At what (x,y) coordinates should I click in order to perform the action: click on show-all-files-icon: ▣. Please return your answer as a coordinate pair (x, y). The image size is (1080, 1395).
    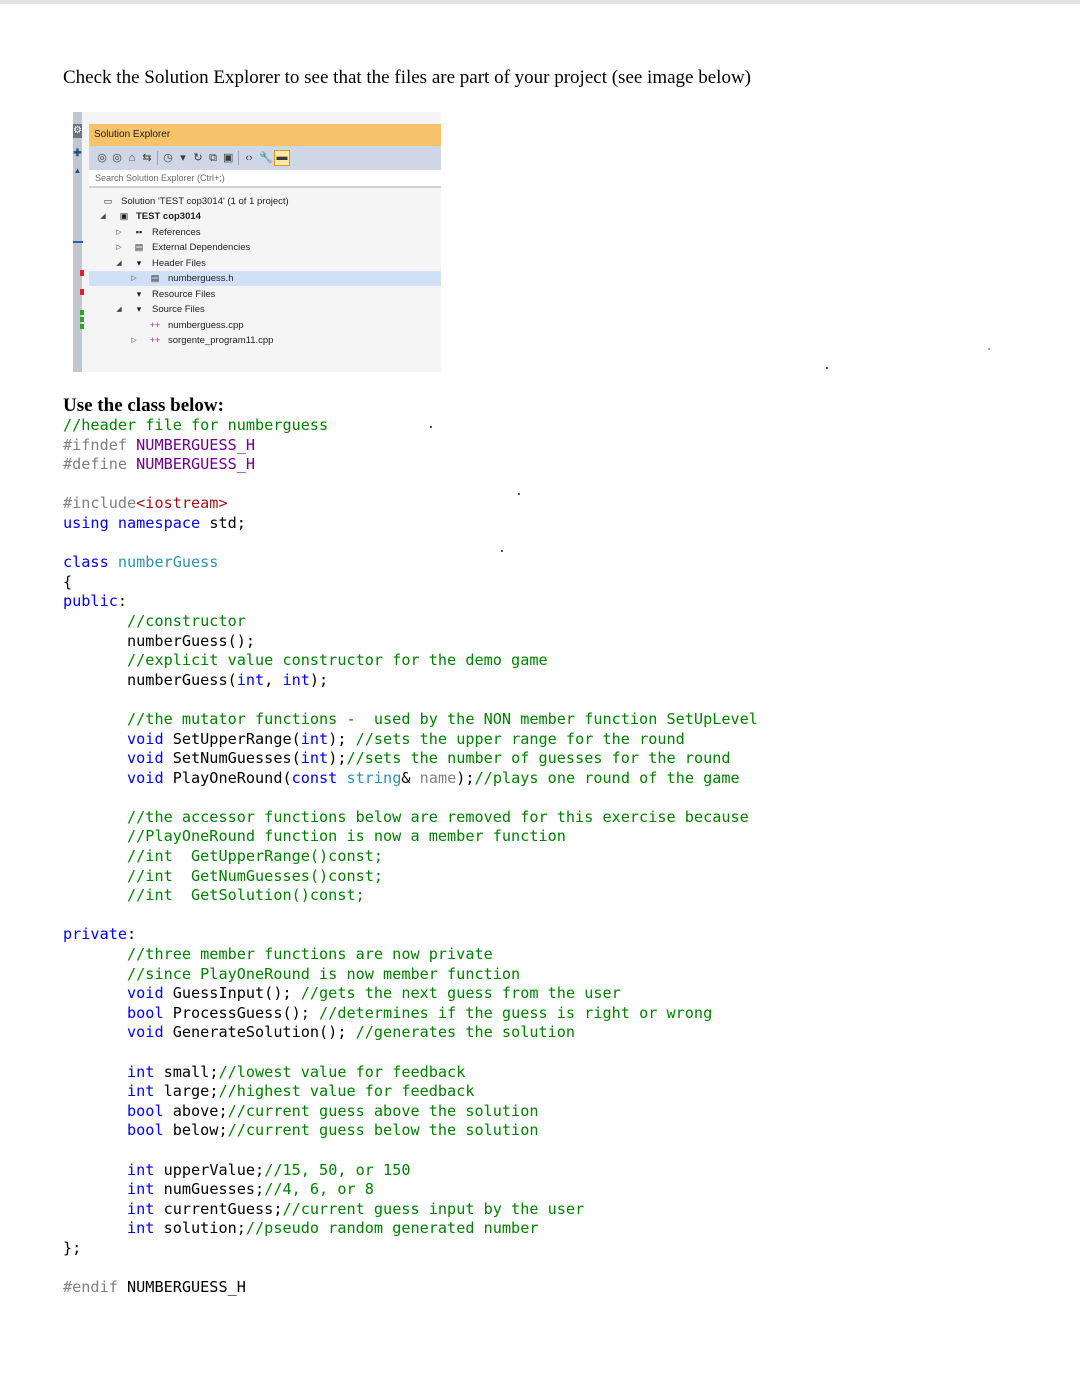
    Looking at the image, I should click on (228, 158).